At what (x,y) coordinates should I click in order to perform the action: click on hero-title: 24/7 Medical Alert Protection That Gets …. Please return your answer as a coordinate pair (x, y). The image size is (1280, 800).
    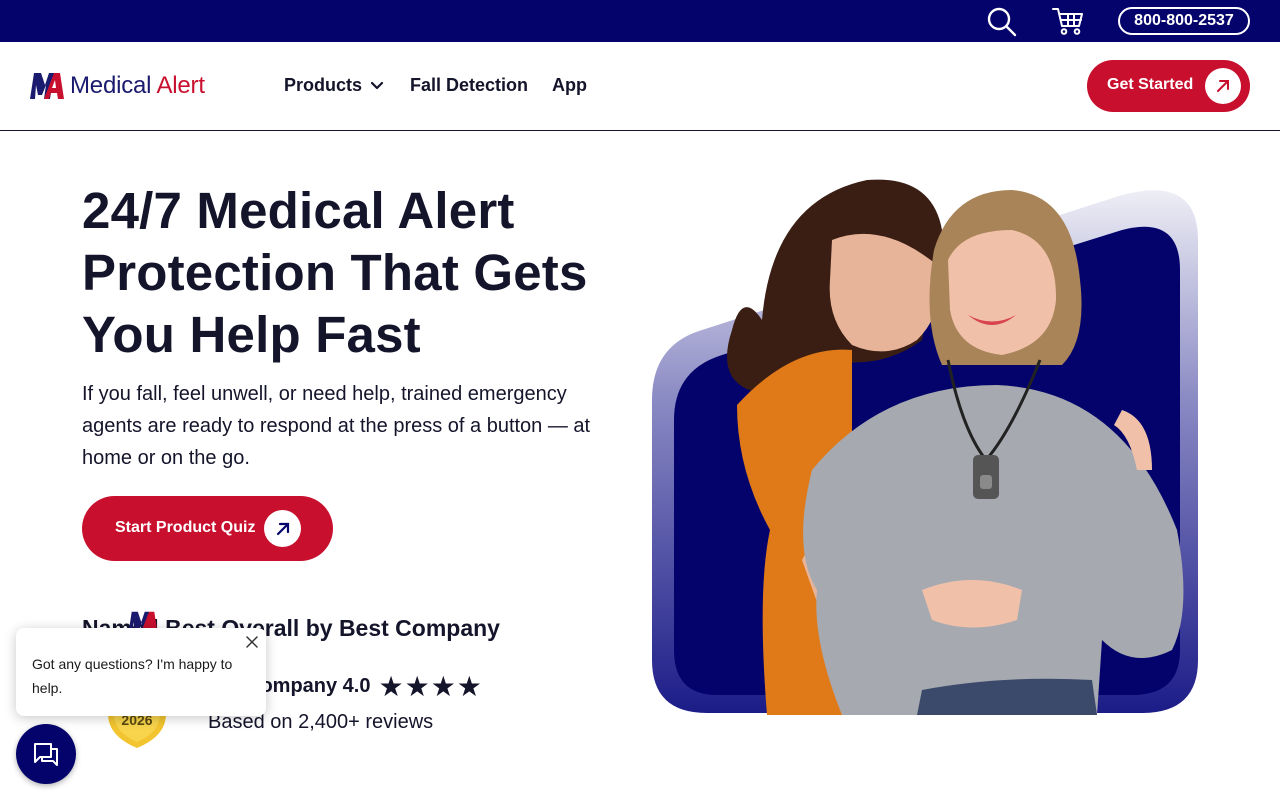
    Looking at the image, I should click on (362, 273).